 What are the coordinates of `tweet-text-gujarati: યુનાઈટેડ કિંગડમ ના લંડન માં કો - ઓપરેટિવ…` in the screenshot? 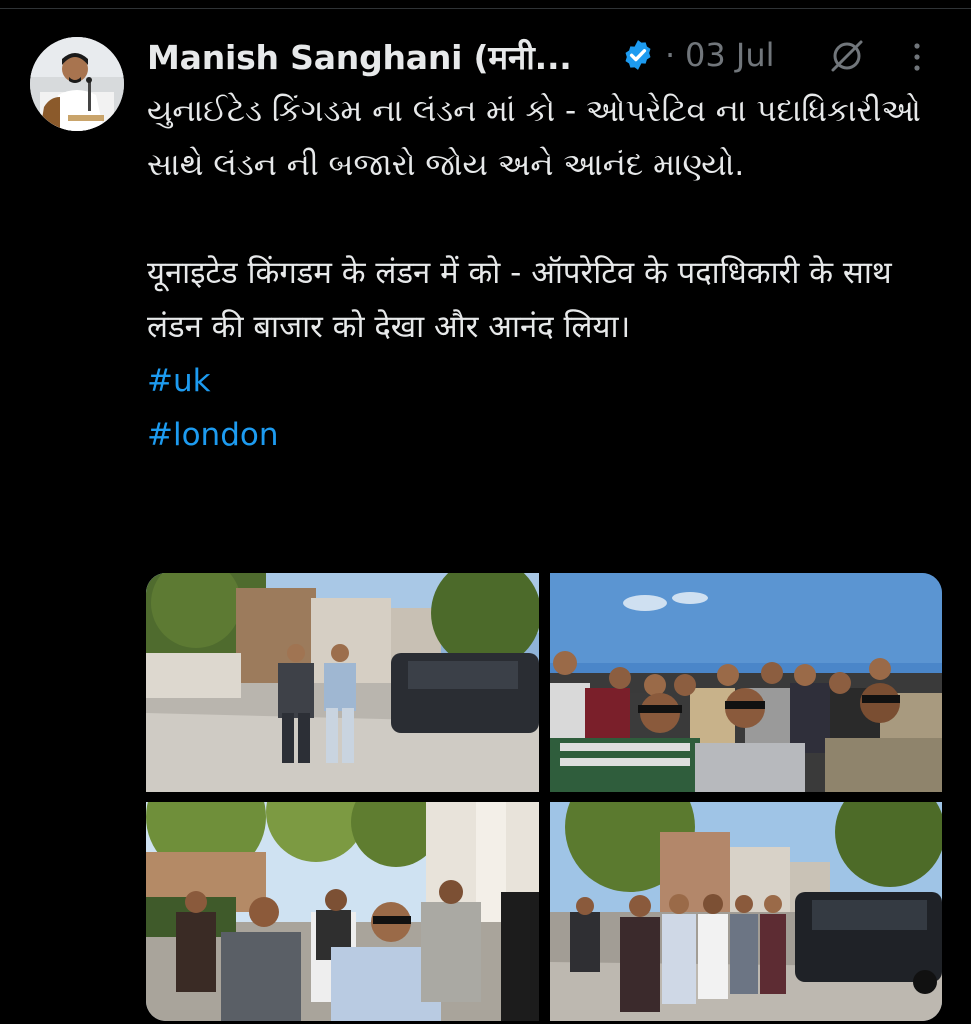 It's located at (534, 138).